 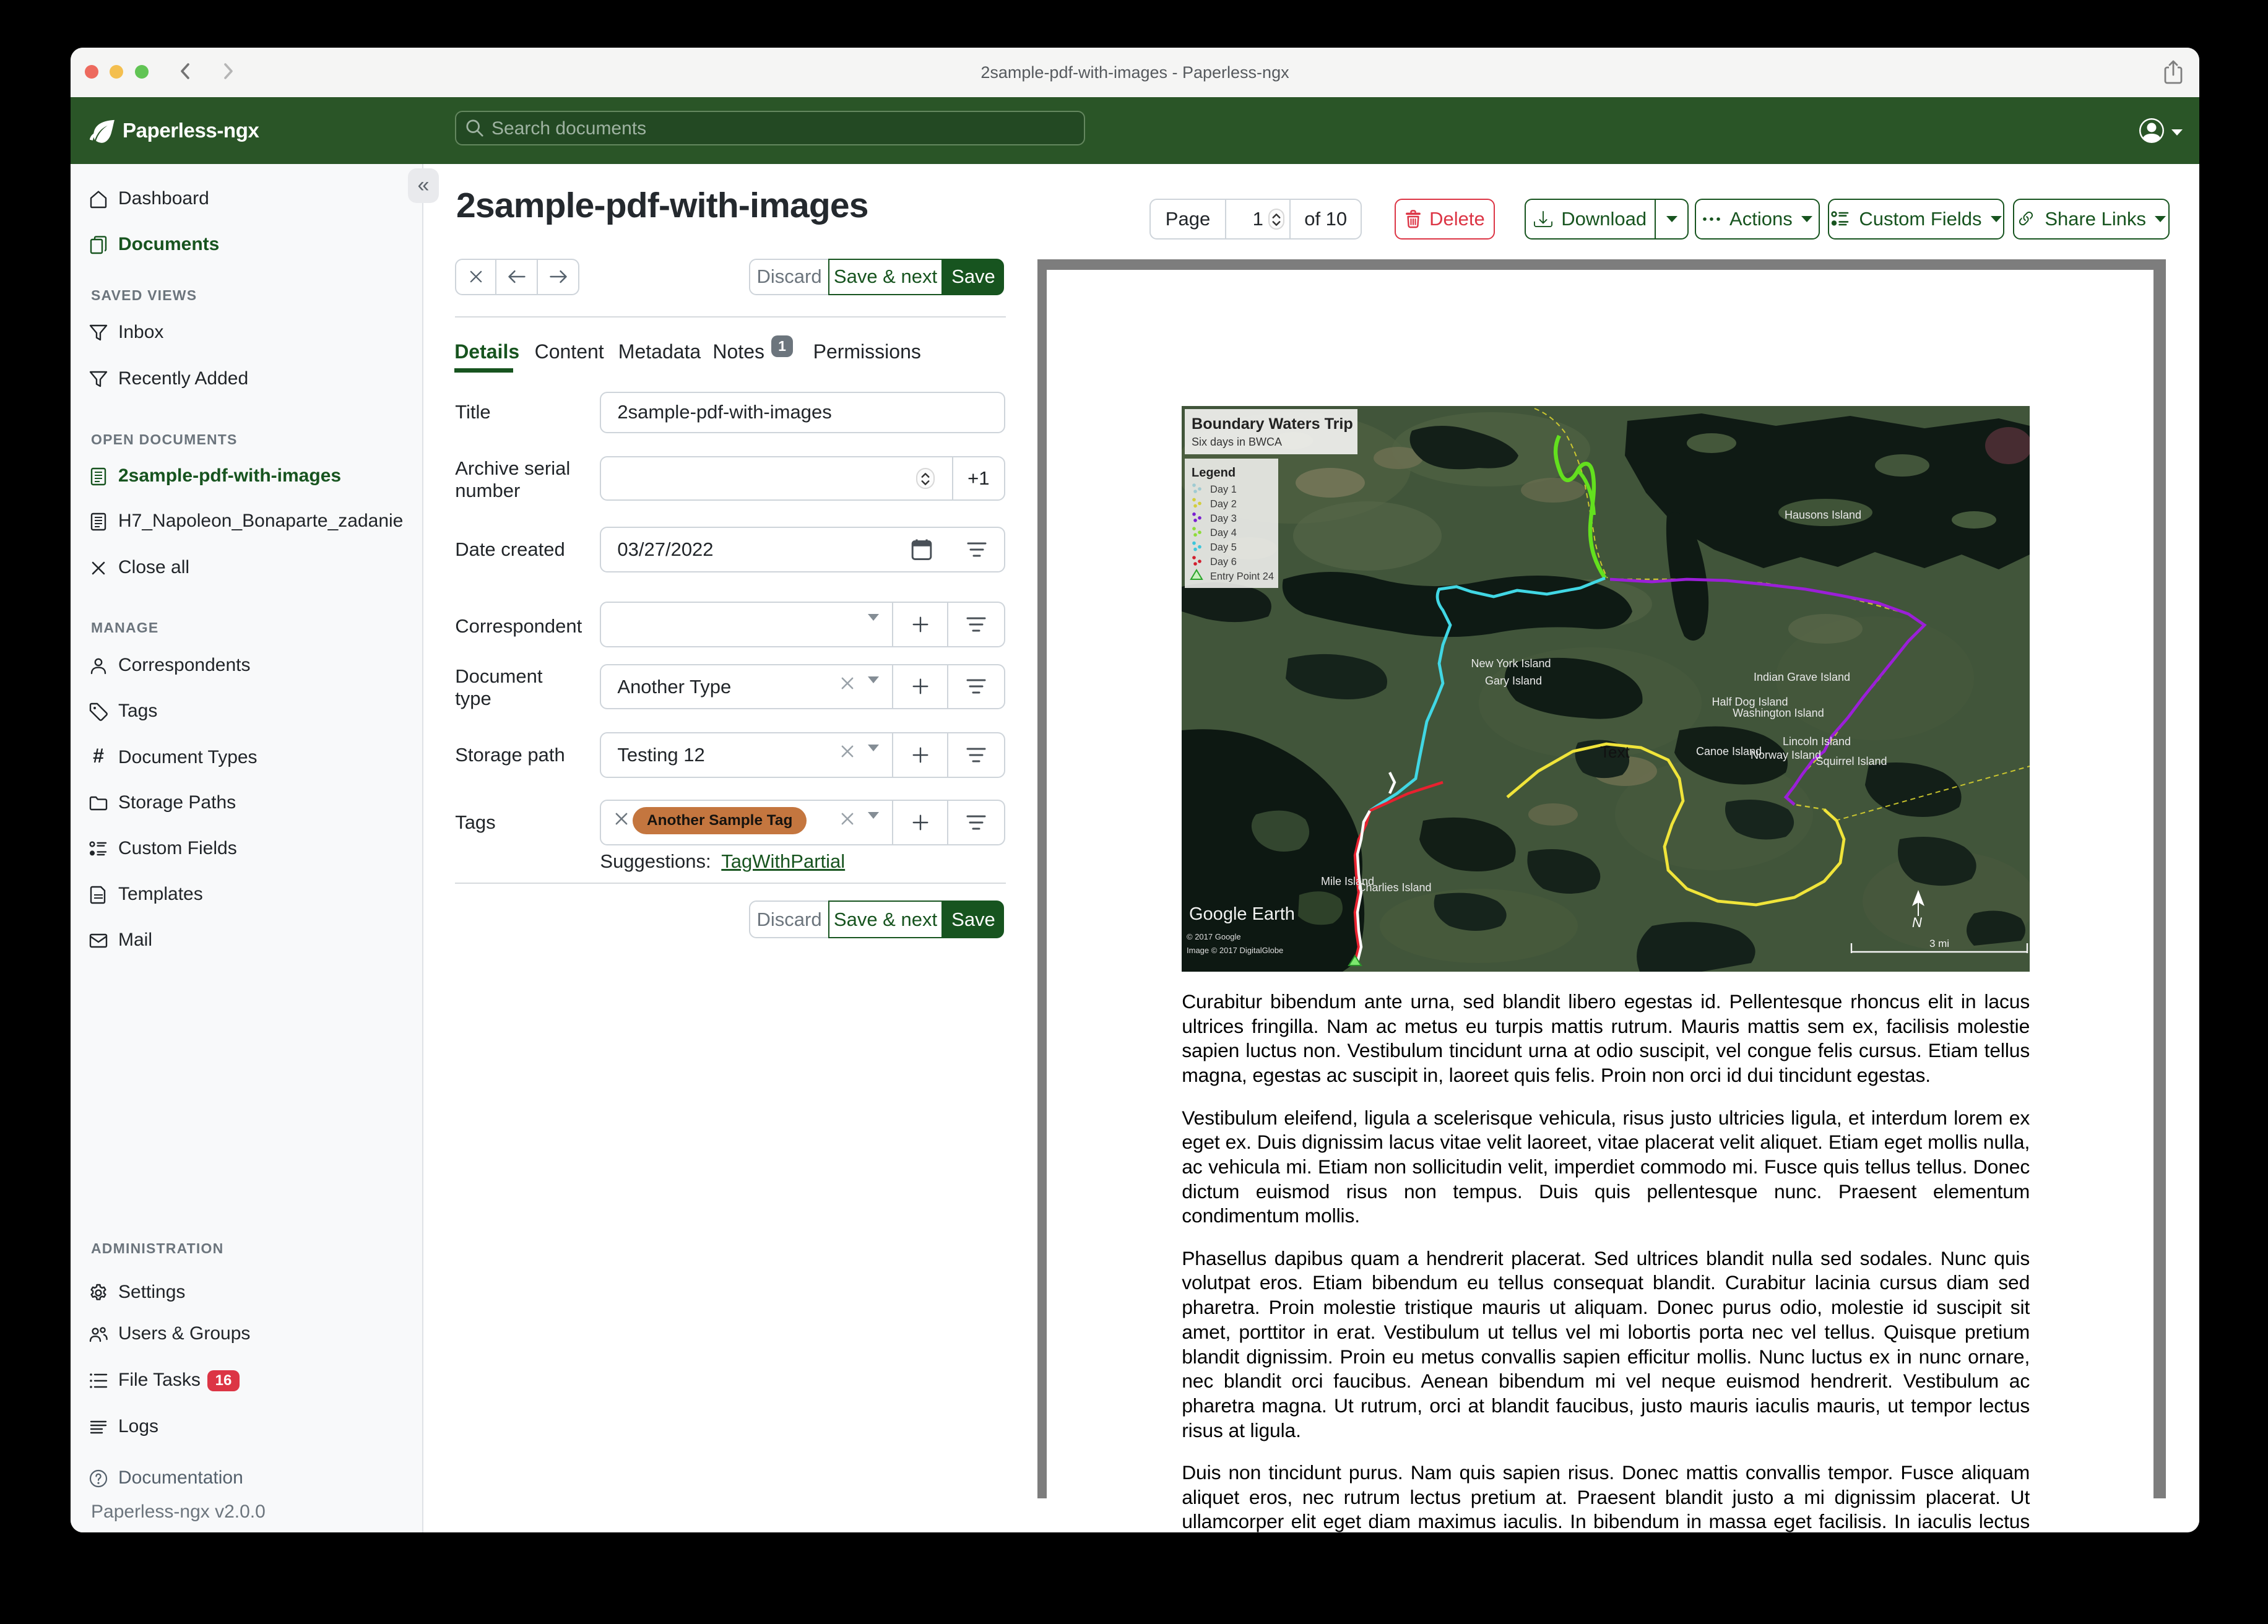 I want to click on svg-text: Boundary Waters Trip, so click(x=1272, y=424).